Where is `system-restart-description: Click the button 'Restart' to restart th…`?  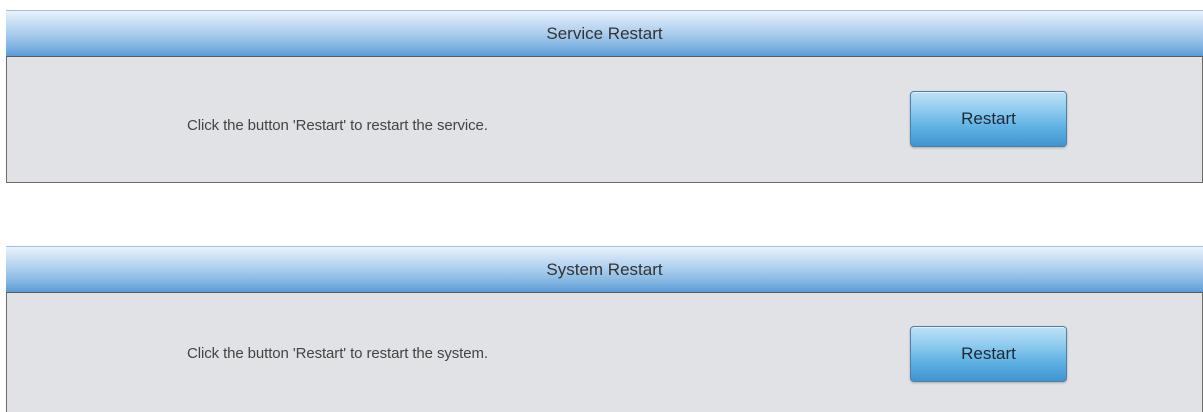 system-restart-description: Click the button 'Restart' to restart th… is located at coordinates (337, 353).